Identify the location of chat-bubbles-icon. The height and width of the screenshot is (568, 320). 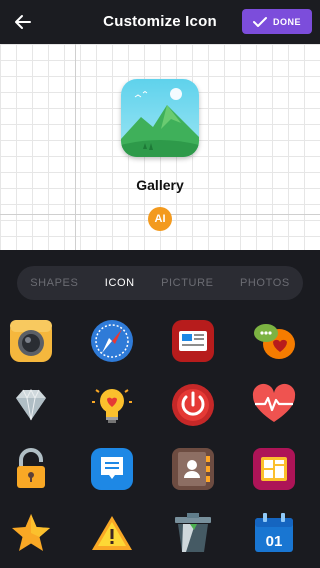
(274, 341).